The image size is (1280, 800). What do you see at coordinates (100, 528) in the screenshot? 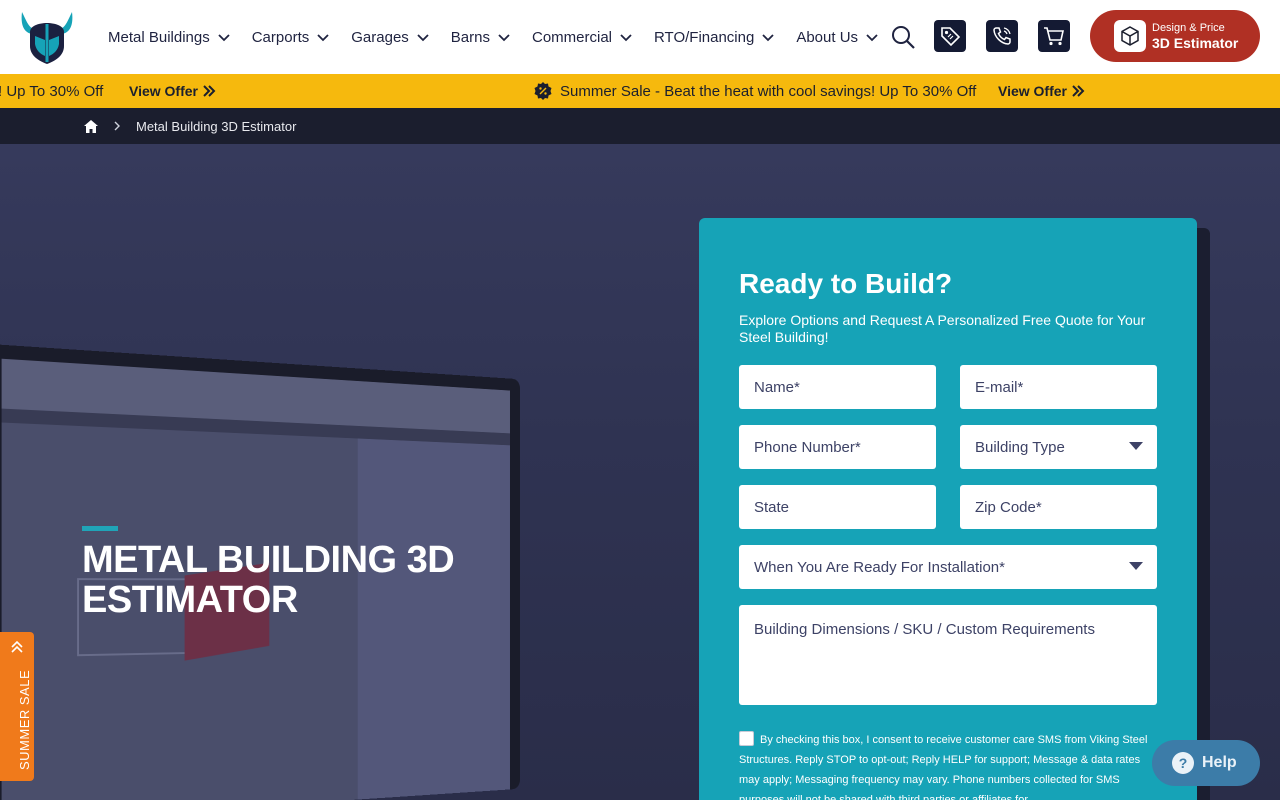
I see `hero-accent-bar` at bounding box center [100, 528].